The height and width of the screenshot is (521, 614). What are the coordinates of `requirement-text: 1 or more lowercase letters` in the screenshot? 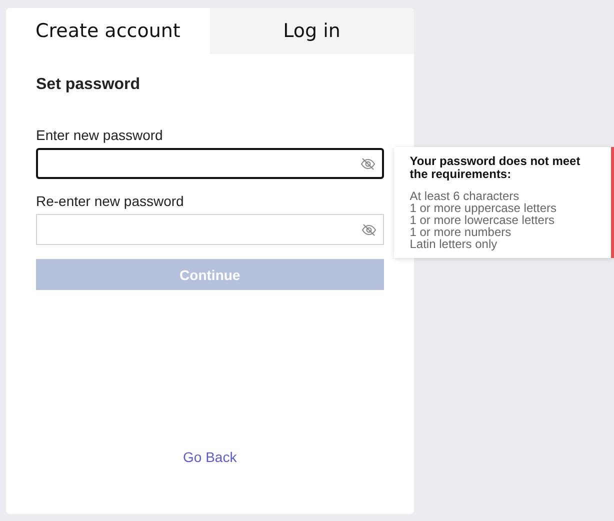 It's located at (483, 220).